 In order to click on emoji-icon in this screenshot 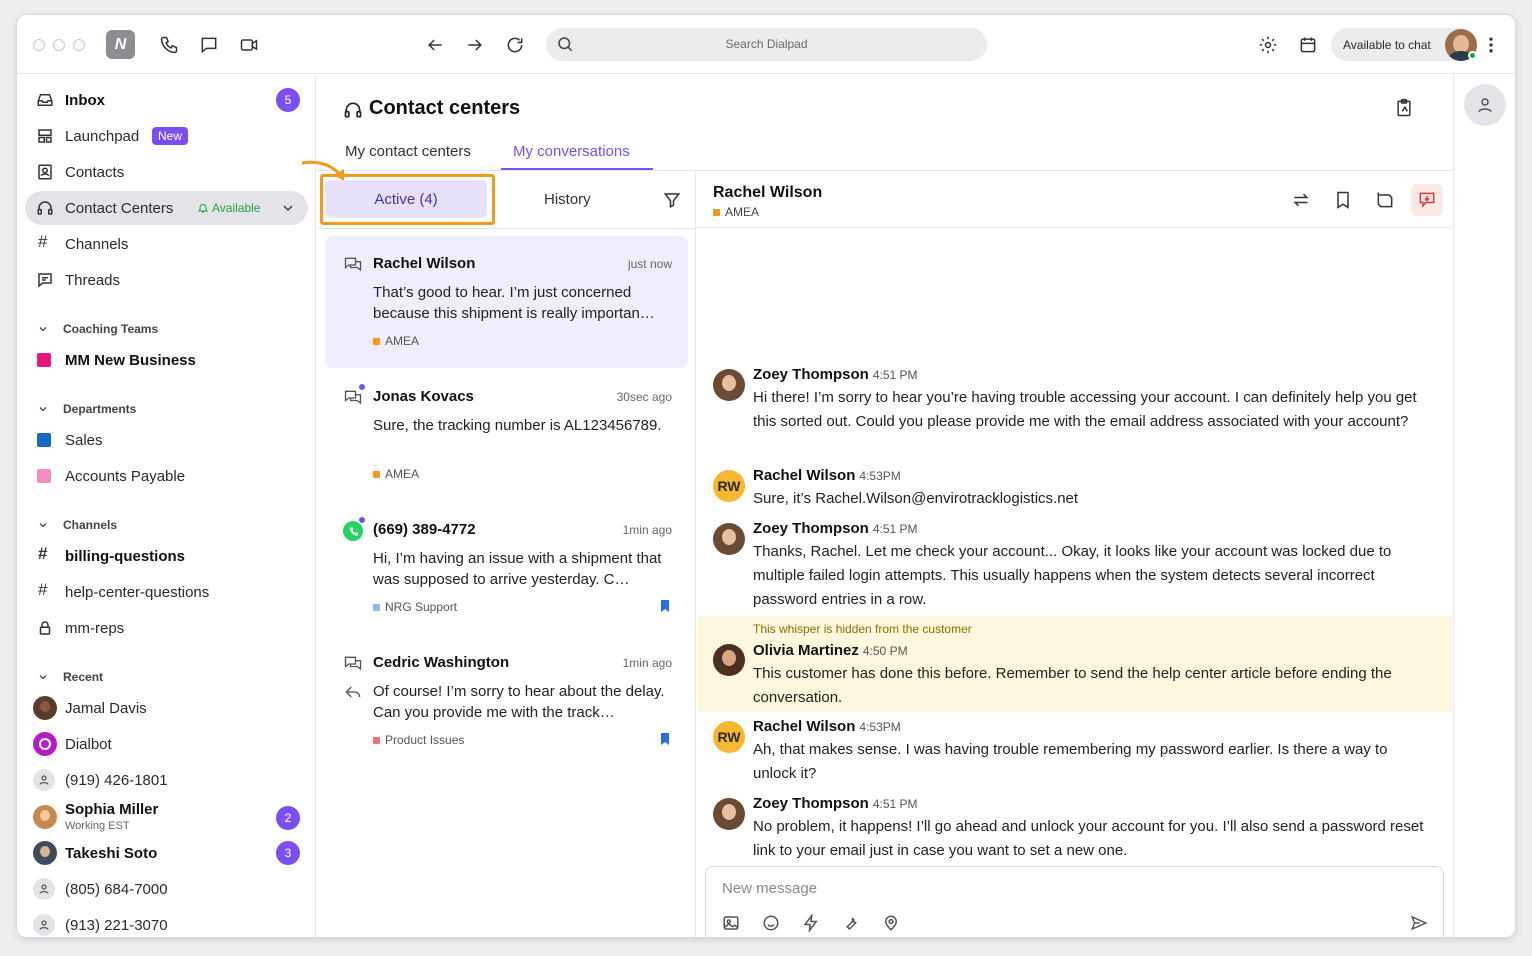, I will do `click(772, 924)`.